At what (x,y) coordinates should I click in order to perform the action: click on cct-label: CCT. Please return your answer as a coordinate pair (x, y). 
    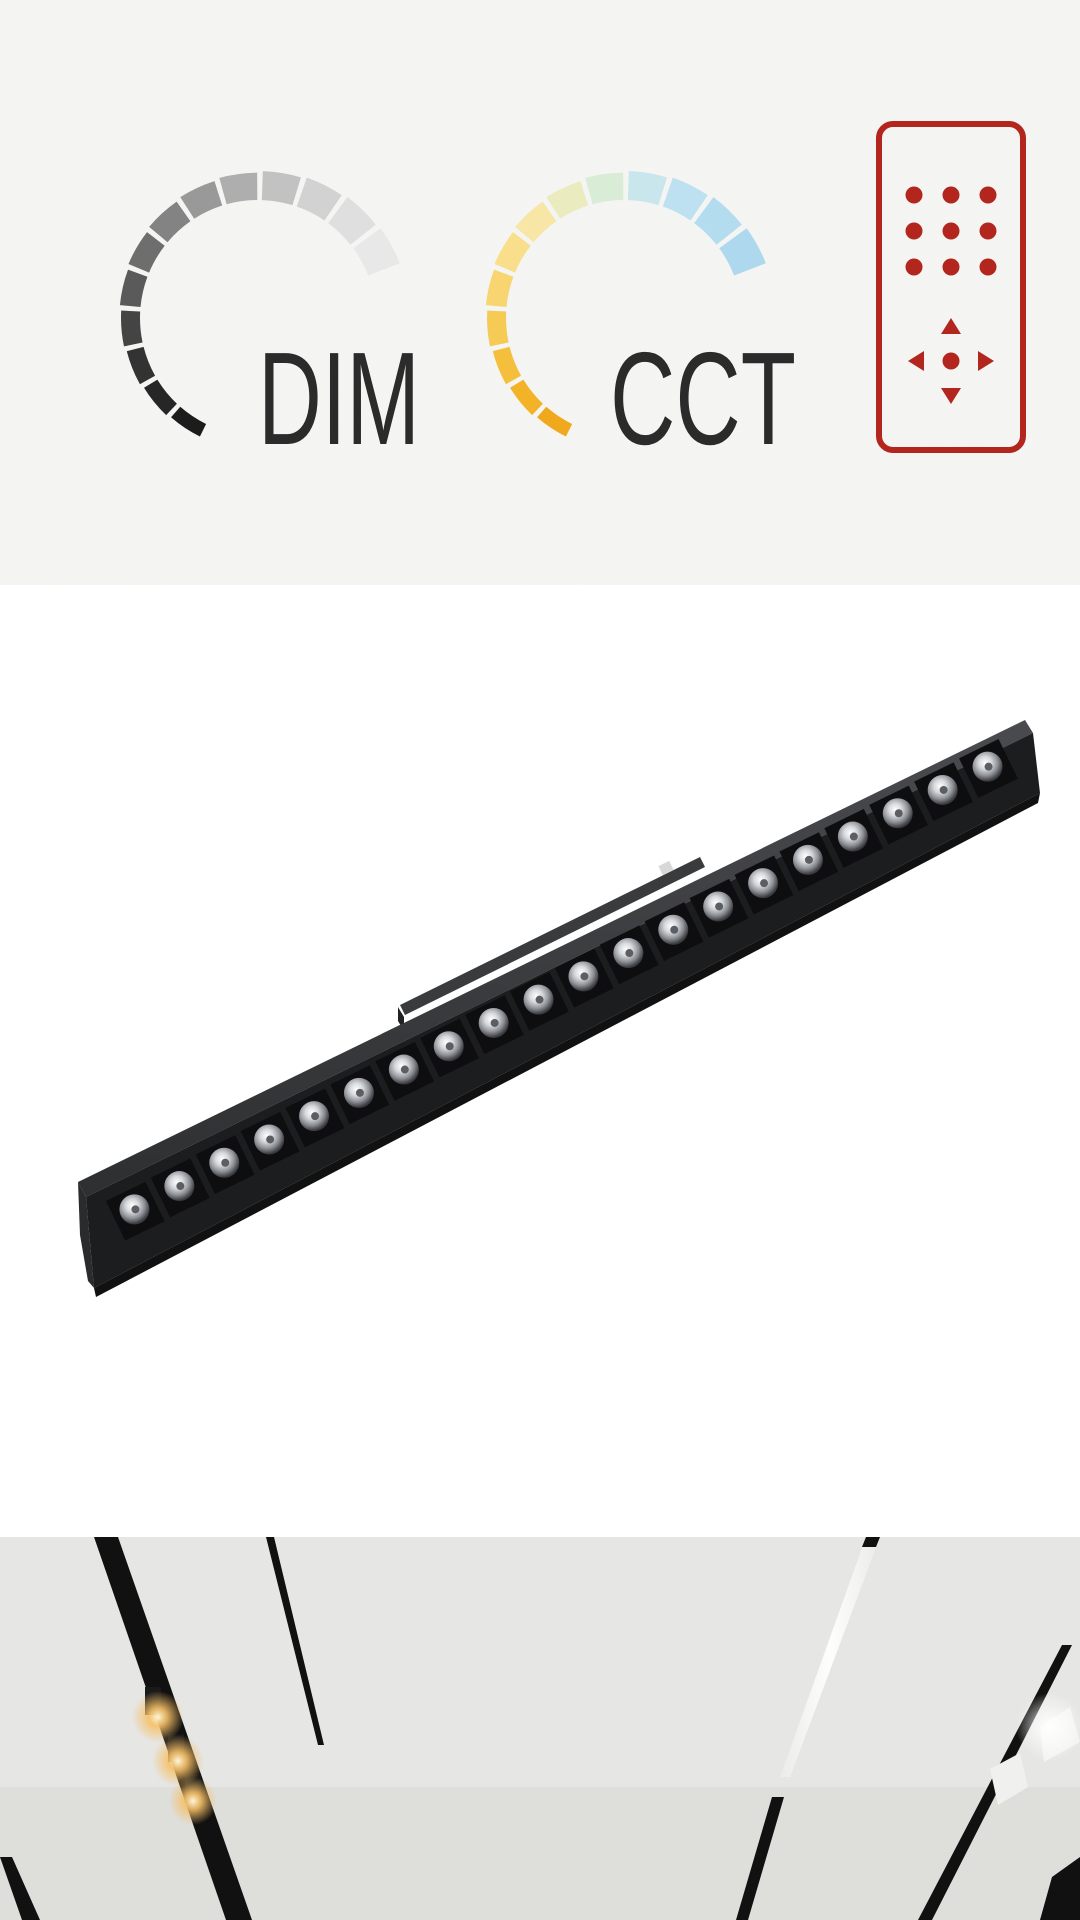
    Looking at the image, I should click on (703, 398).